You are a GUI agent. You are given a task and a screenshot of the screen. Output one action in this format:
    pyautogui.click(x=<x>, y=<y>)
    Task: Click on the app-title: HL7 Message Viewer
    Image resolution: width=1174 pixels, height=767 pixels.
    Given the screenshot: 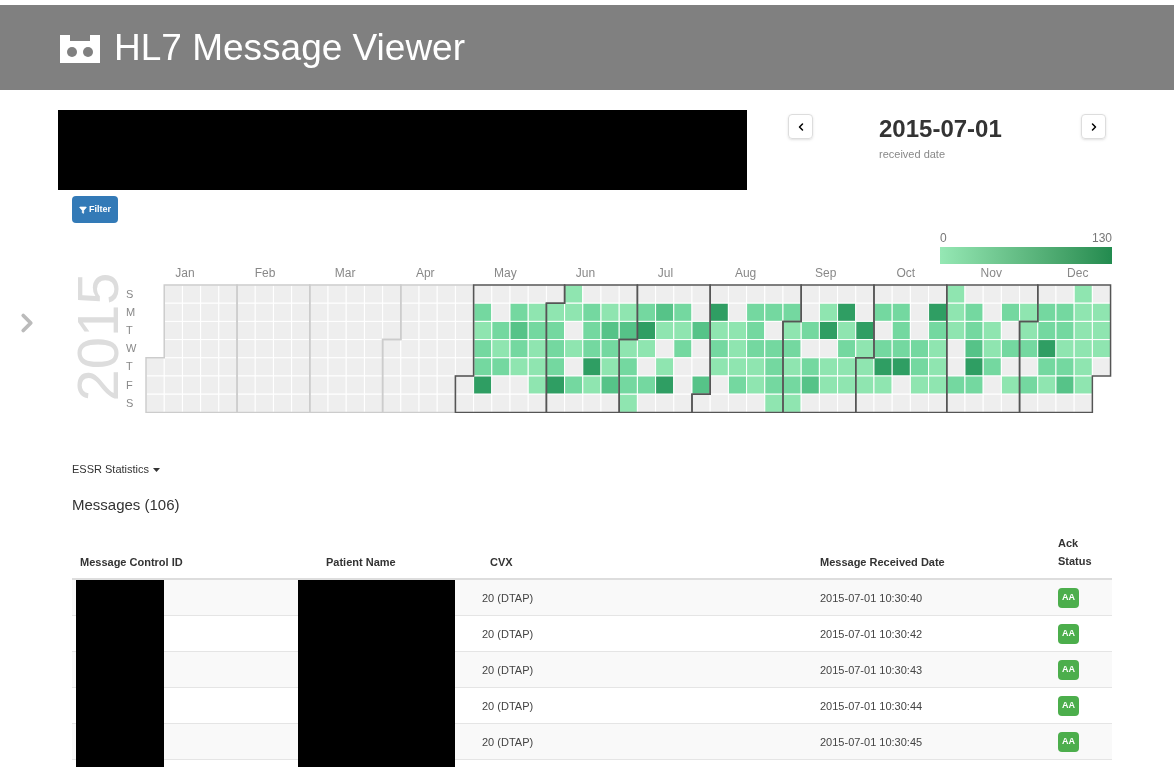 What is the action you would take?
    pyautogui.click(x=289, y=47)
    